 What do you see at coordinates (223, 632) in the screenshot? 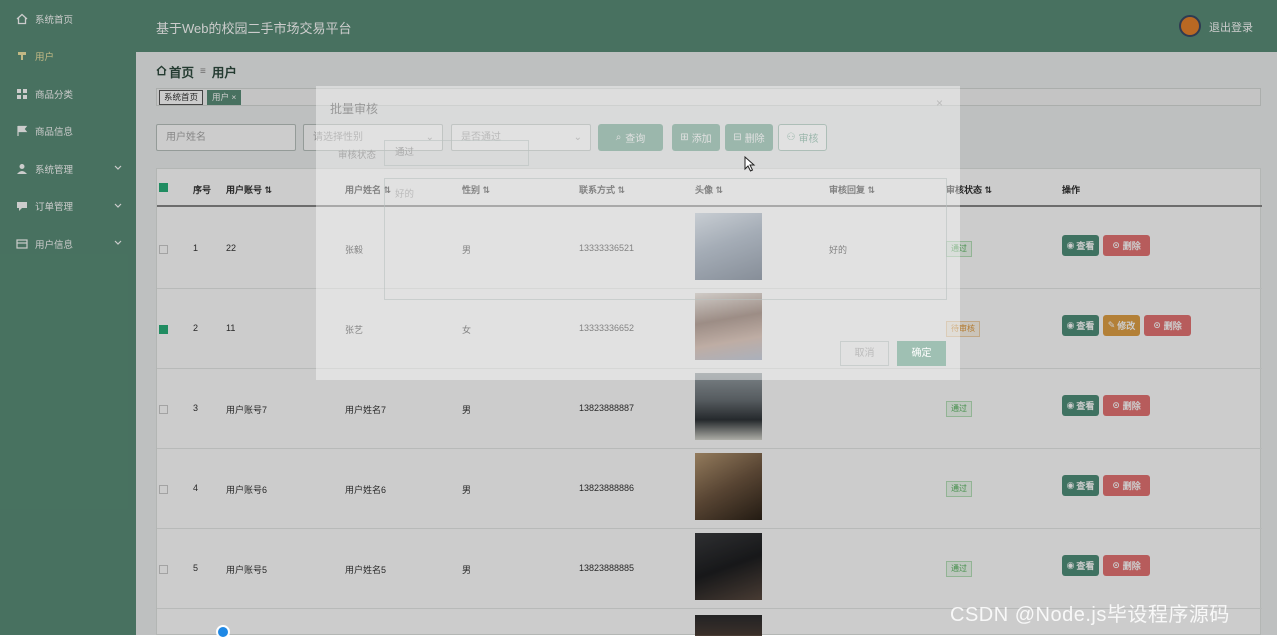
I see `floating-dot-icon` at bounding box center [223, 632].